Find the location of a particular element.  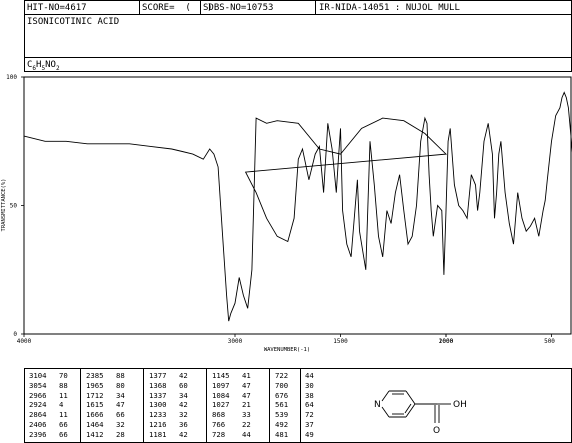

peak-wavenumber: 1097 is located at coordinates (221, 385).